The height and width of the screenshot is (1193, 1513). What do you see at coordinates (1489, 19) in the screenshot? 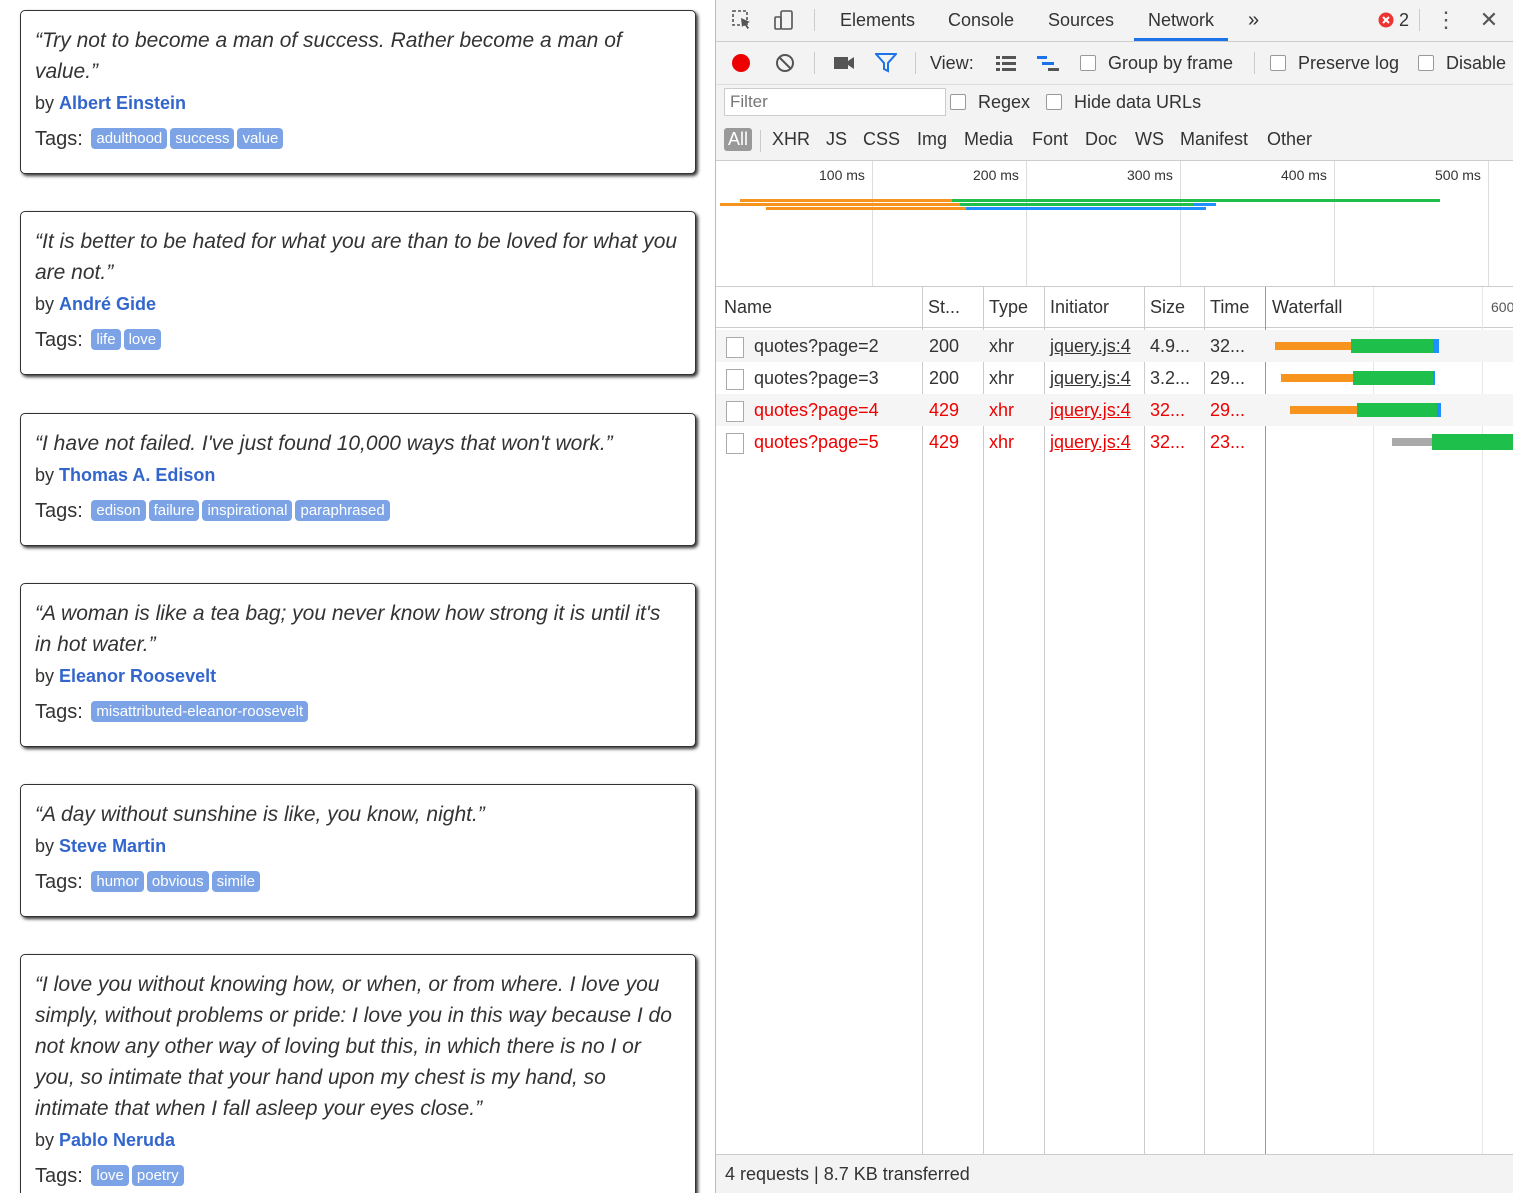
I see `close-icon: ✕` at bounding box center [1489, 19].